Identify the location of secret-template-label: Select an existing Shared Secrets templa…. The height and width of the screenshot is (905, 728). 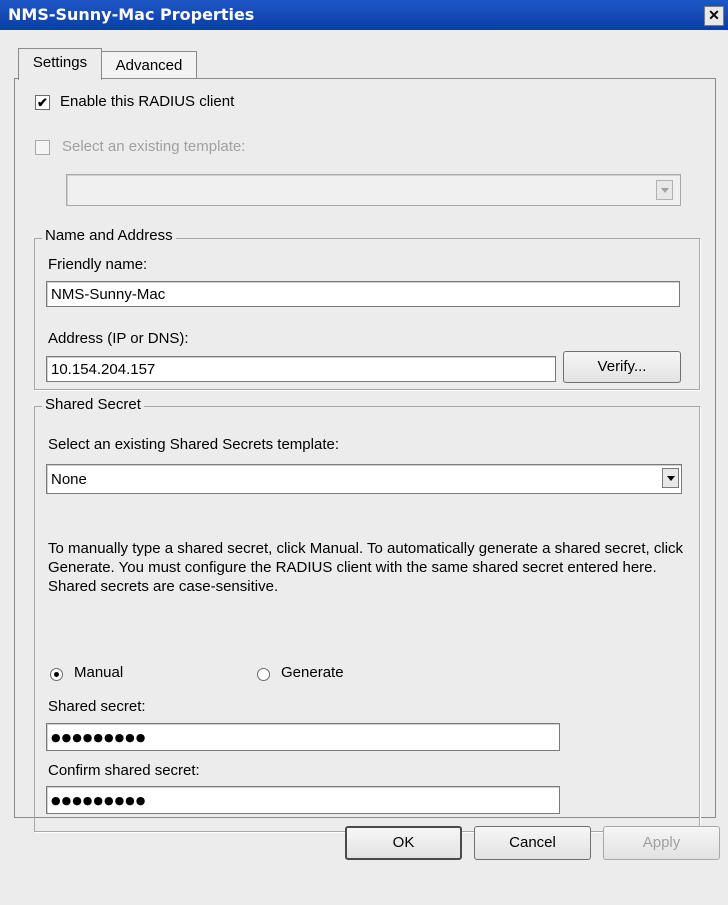
(193, 444).